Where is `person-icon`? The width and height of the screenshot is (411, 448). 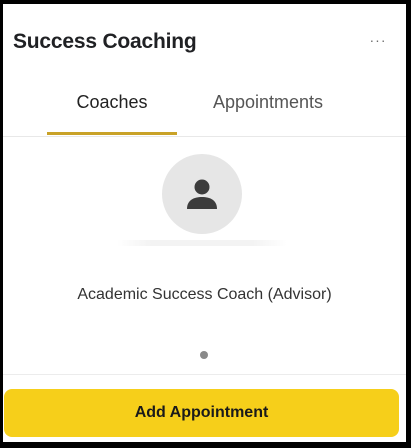
person-icon is located at coordinates (202, 194).